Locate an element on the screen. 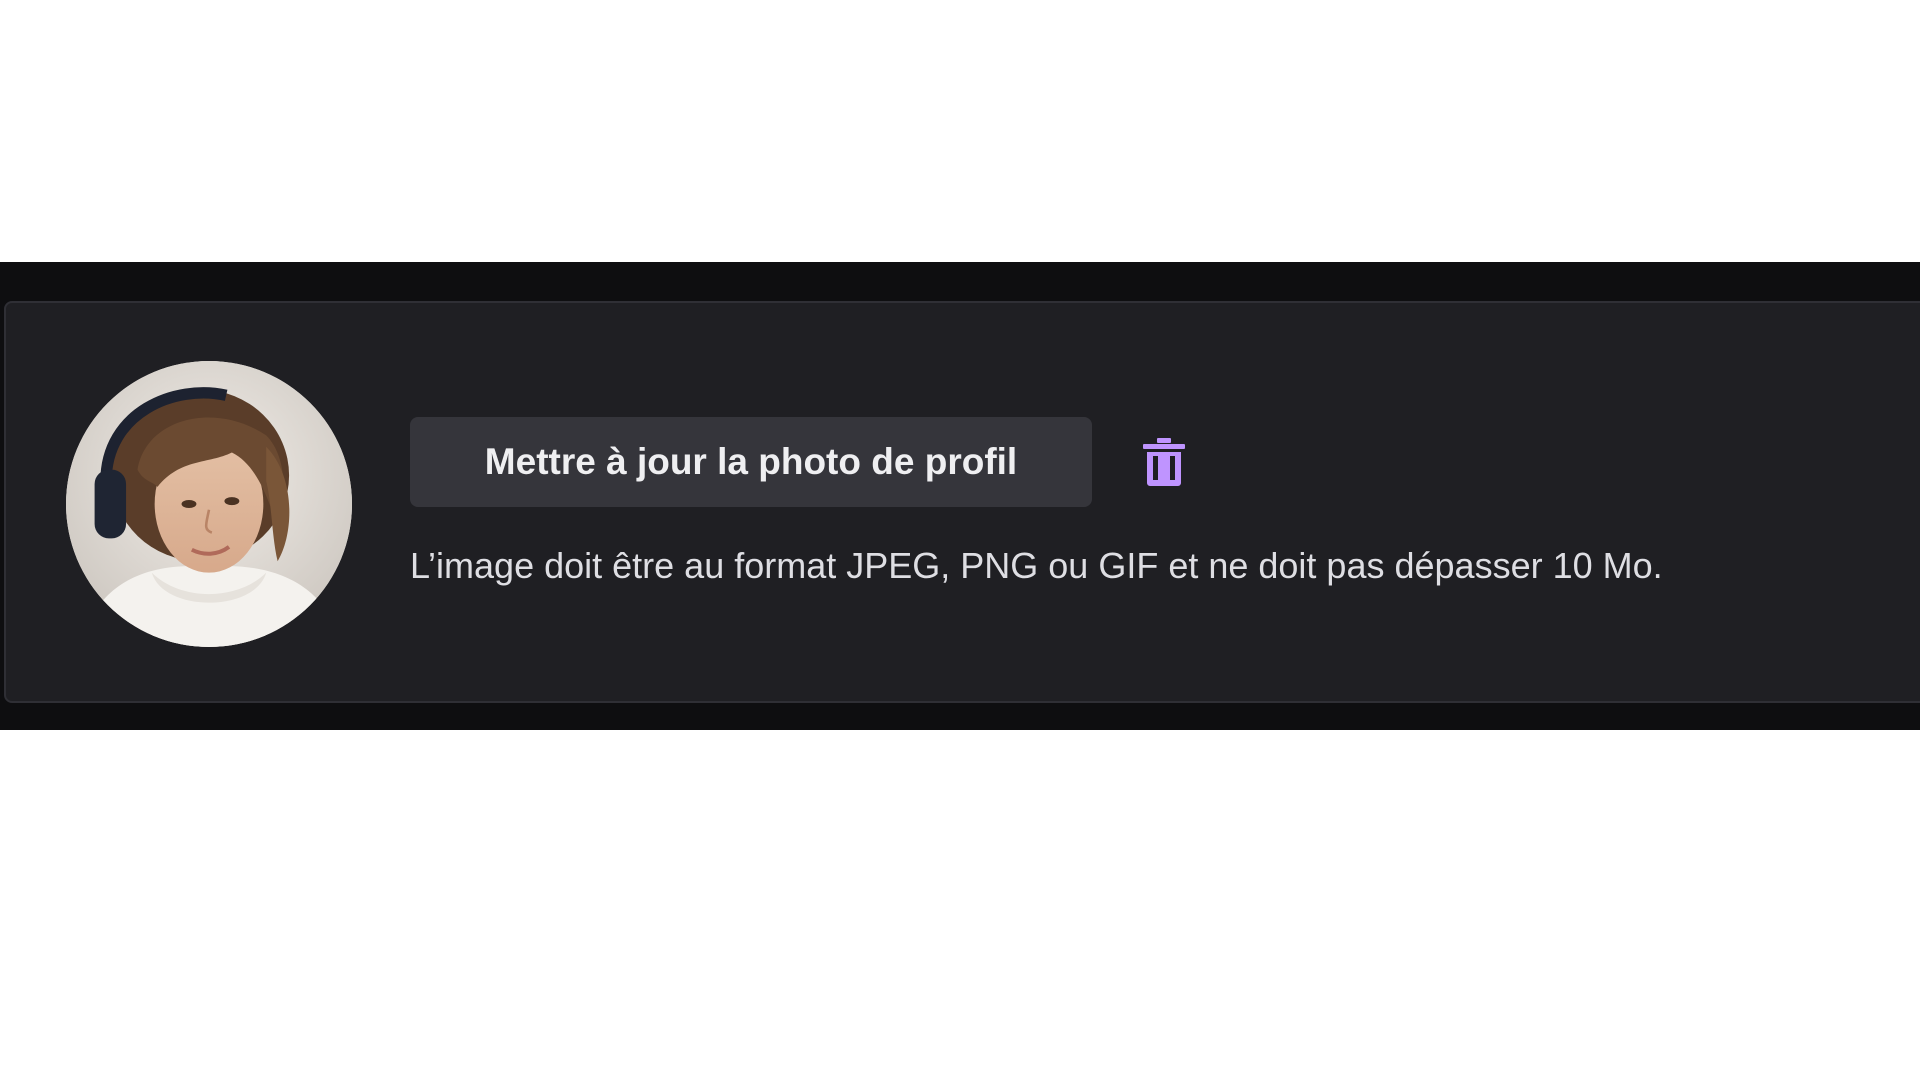  update-profile-photo-label: Mettre à jour la photo de profil is located at coordinates (751, 461).